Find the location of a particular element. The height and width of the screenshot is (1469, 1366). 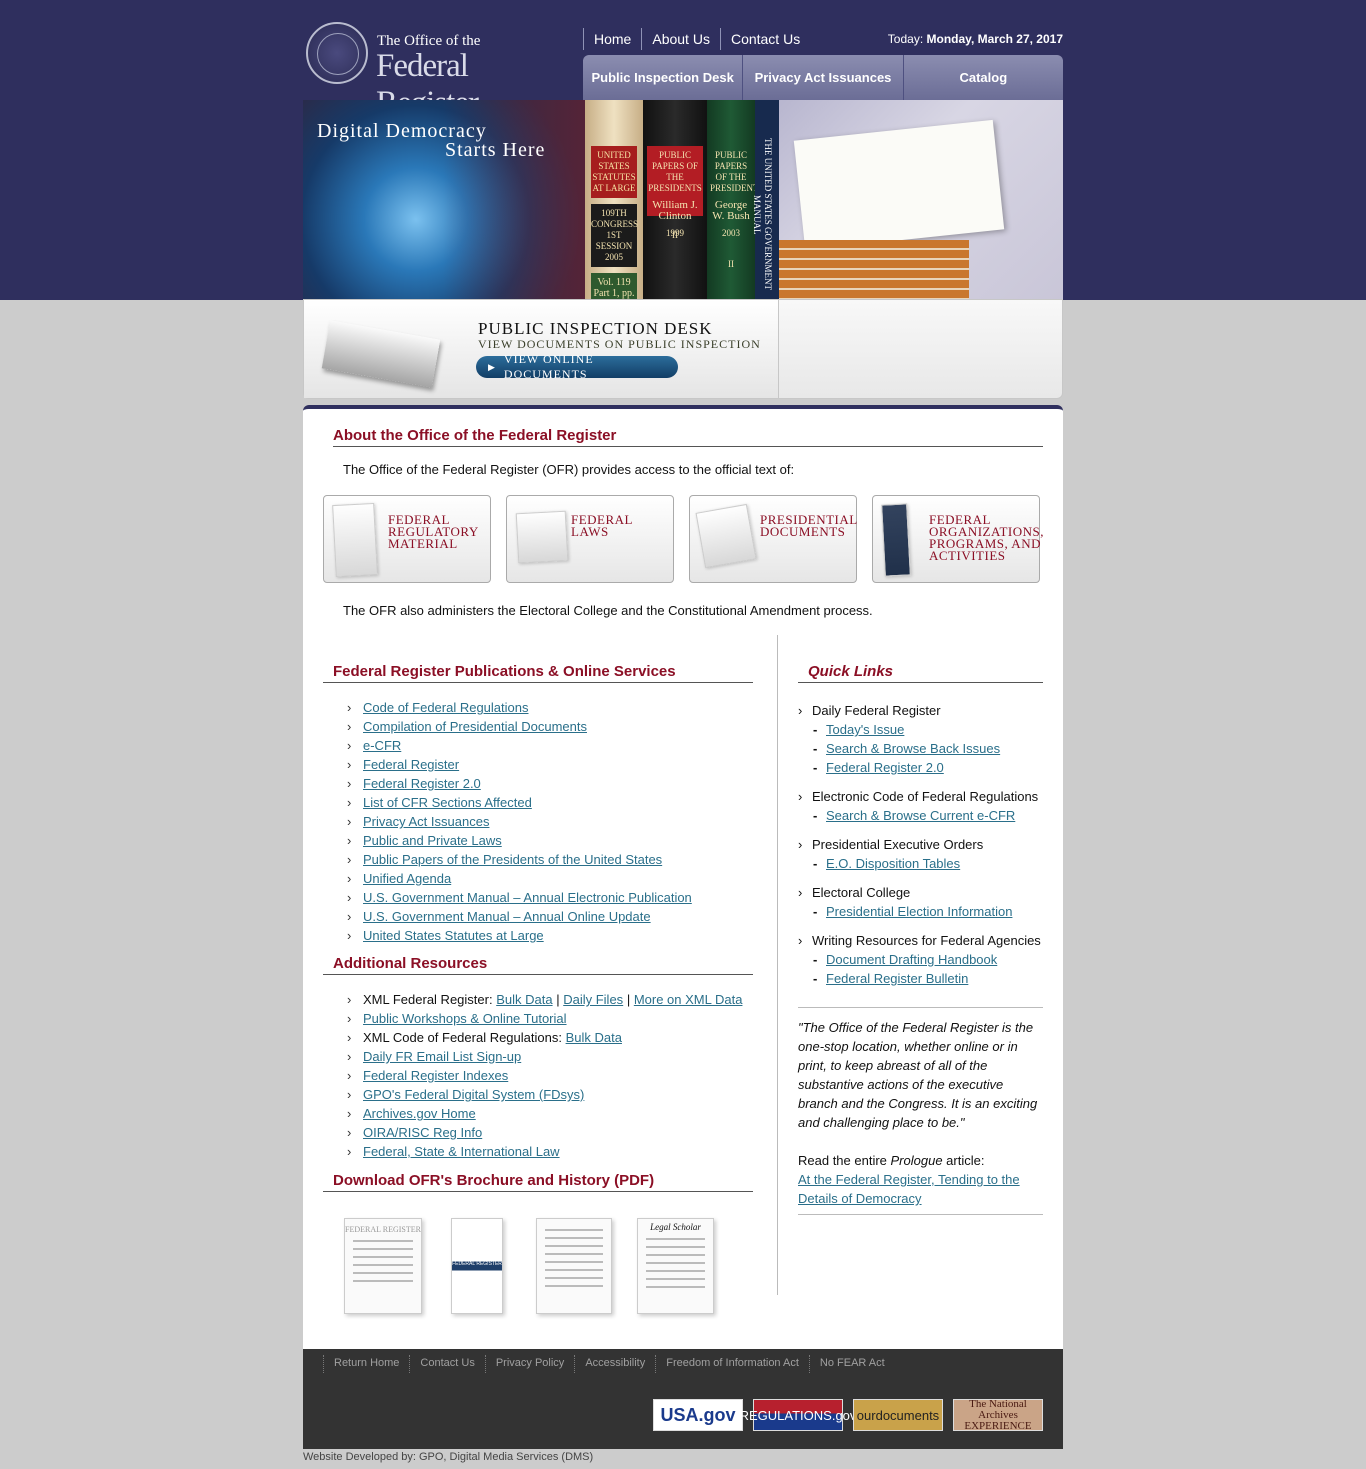

book-statutes-title: UNITED STATES STATUTES AT LARGE is located at coordinates (614, 172).